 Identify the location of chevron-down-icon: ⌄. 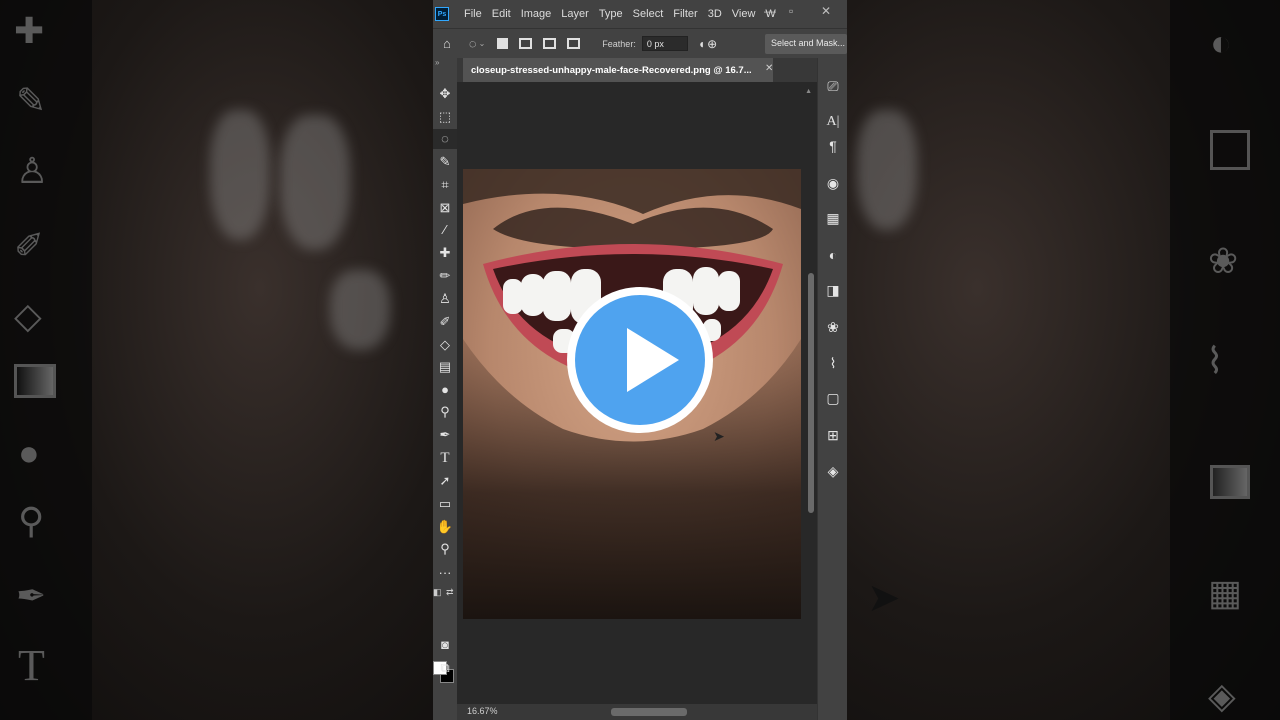
(482, 43).